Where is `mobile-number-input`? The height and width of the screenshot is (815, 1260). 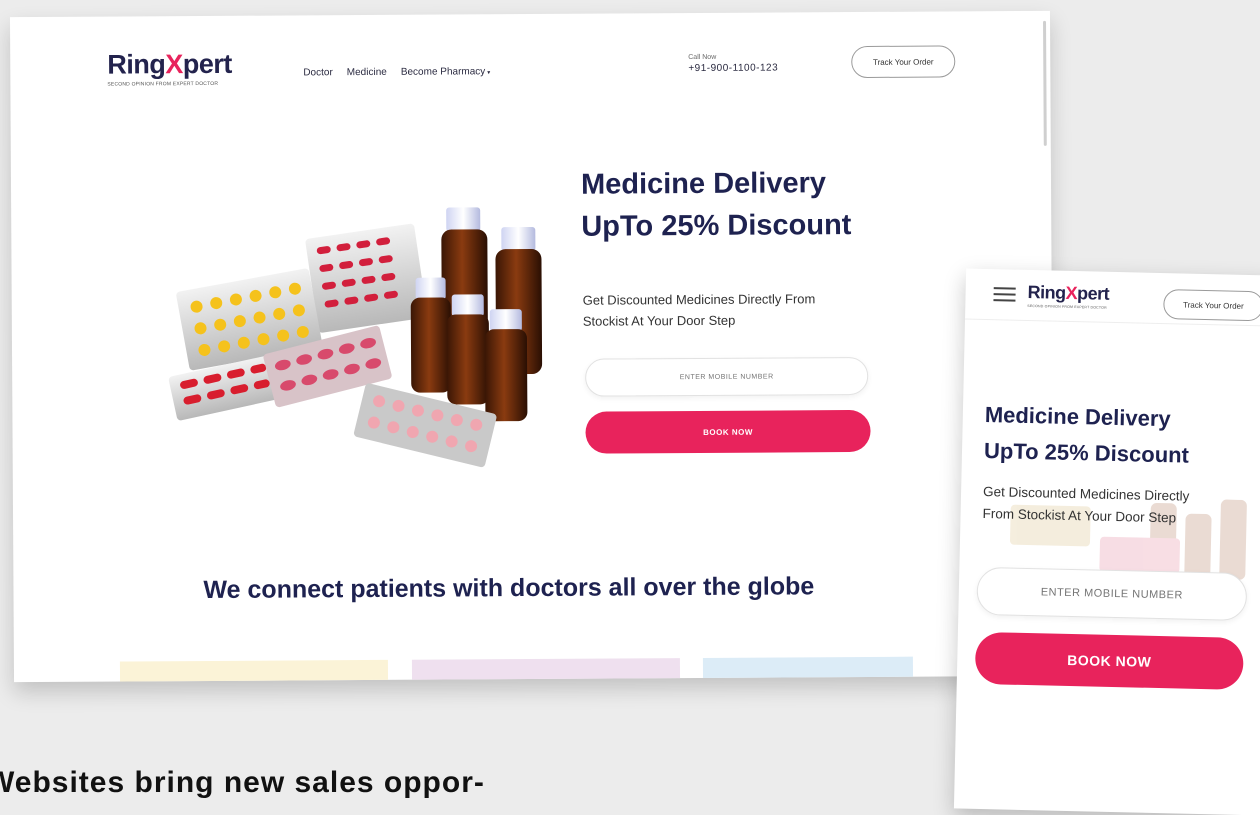 mobile-number-input is located at coordinates (727, 376).